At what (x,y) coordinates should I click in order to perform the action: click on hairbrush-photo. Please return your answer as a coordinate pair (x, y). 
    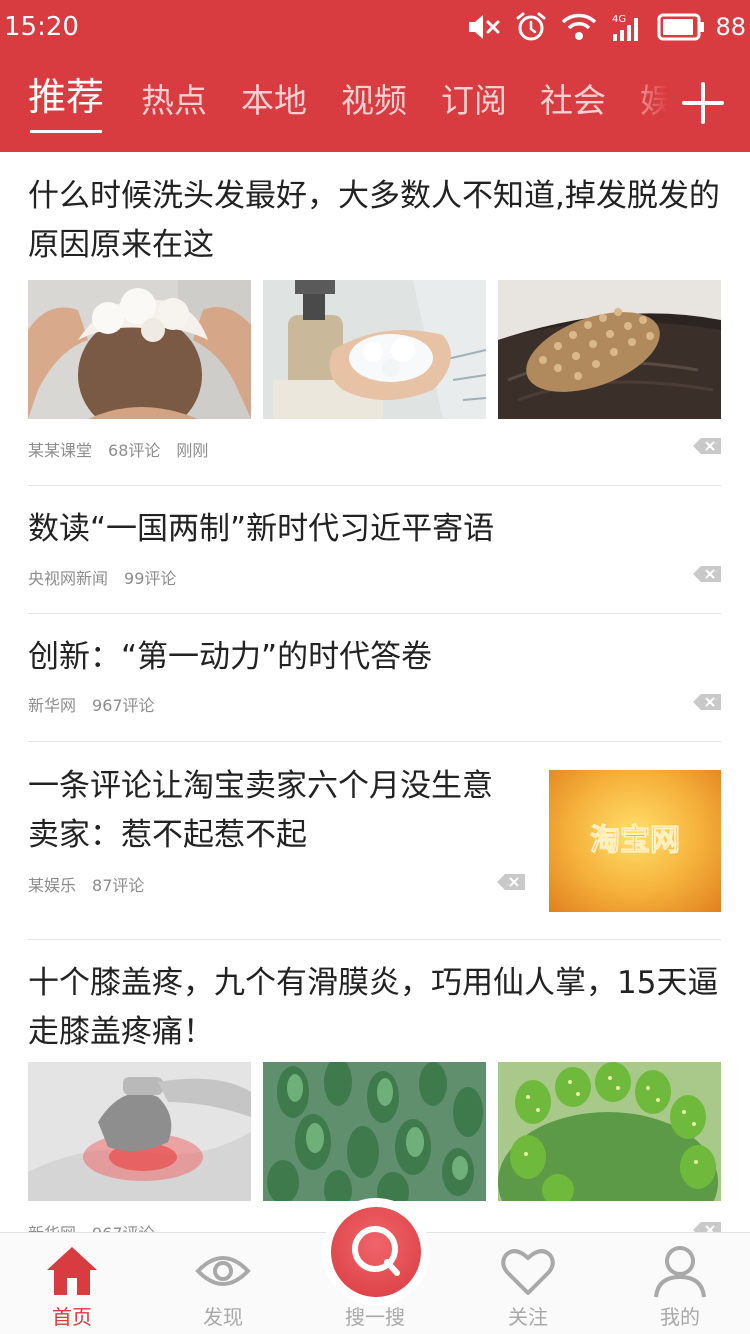
    Looking at the image, I should click on (609, 349).